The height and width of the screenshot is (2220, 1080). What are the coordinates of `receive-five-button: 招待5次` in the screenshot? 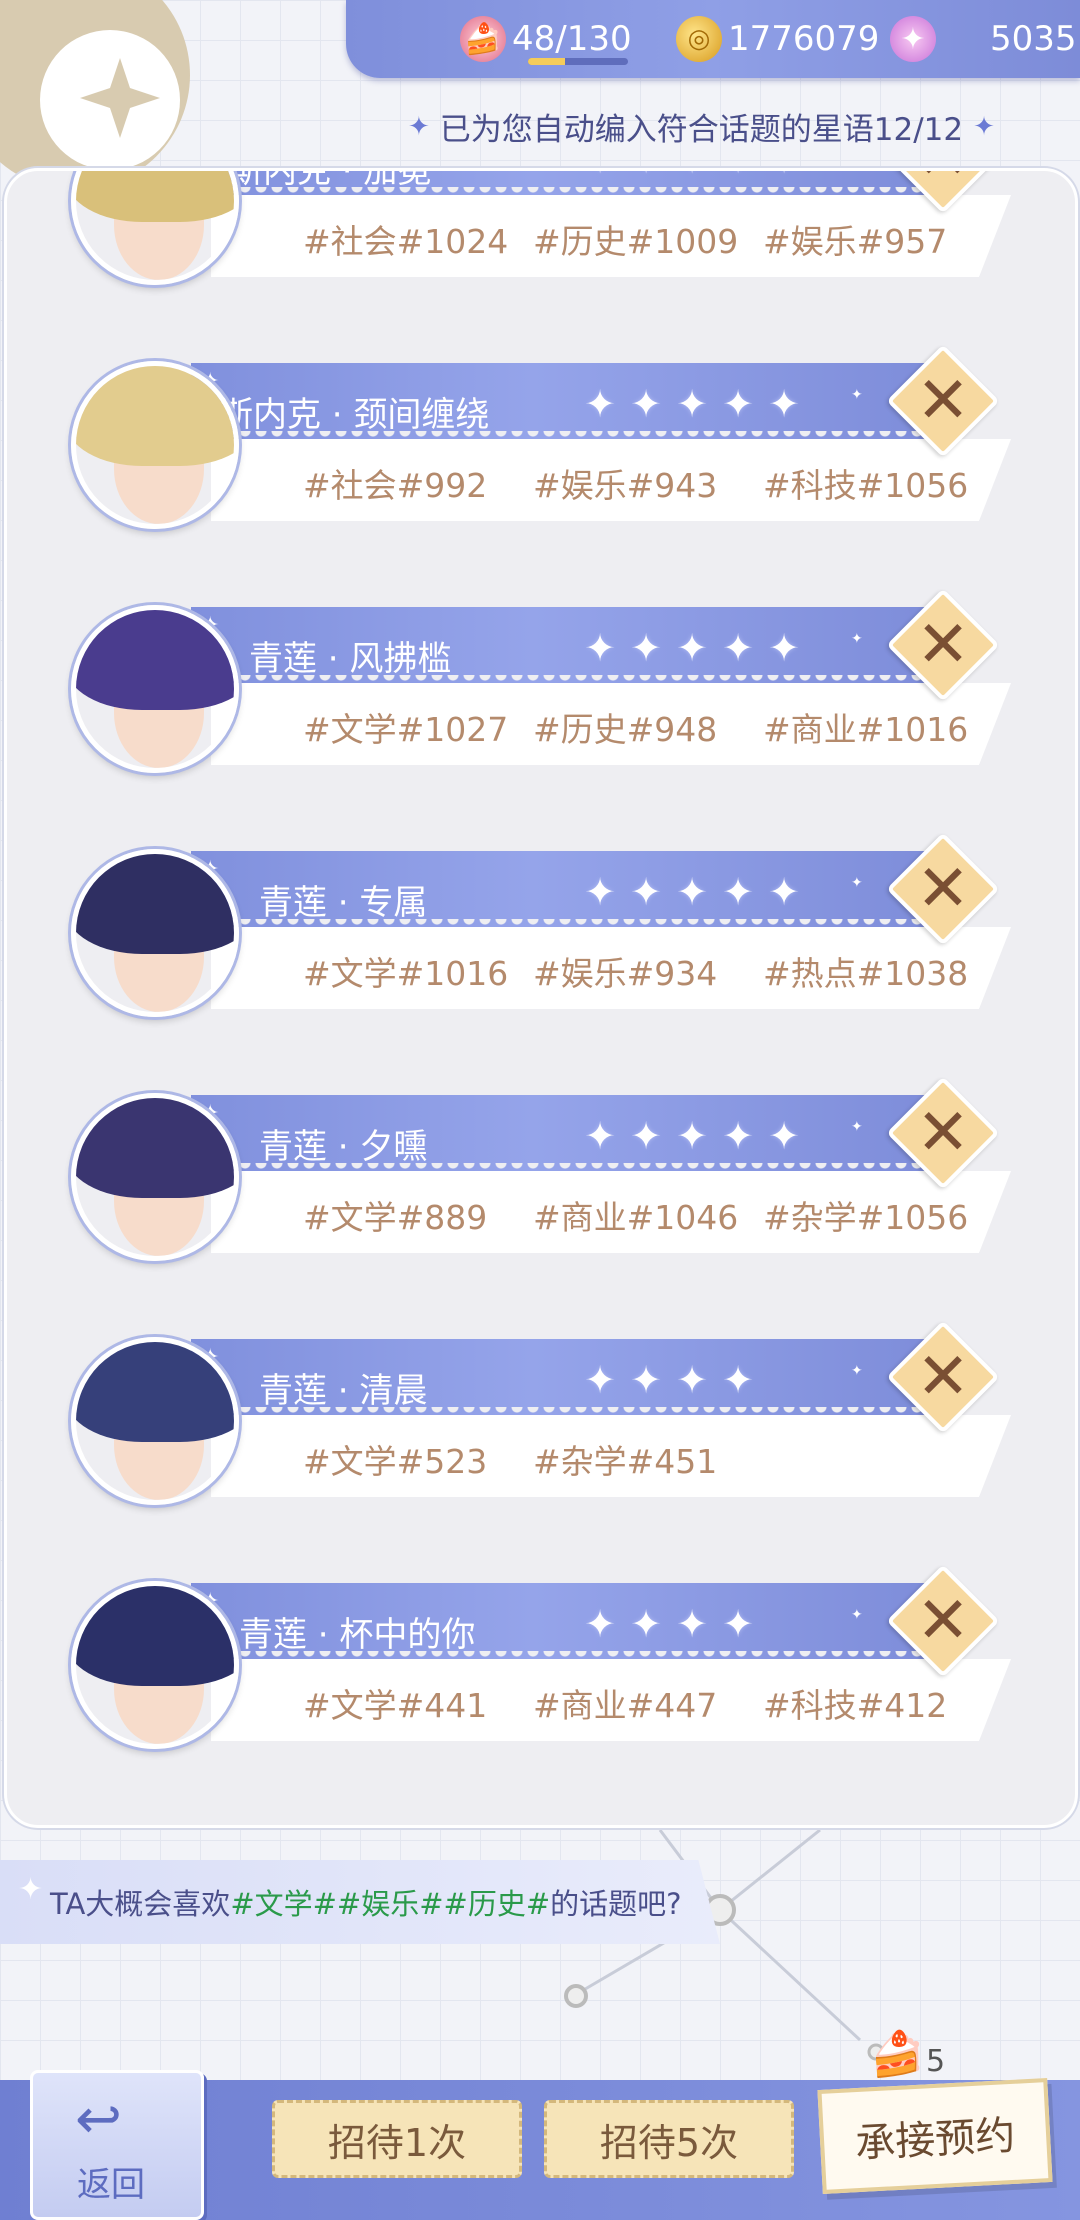 It's located at (669, 2139).